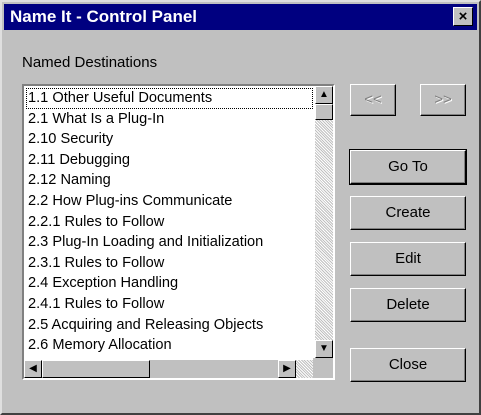 The width and height of the screenshot is (481, 415). Describe the element at coordinates (168, 369) in the screenshot. I see `horizontal-scrollbar: ◀ ▶` at that location.